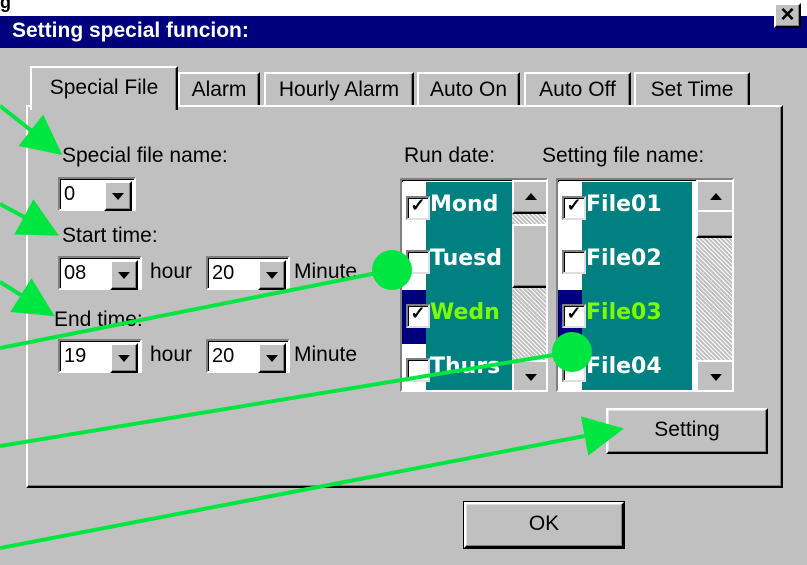 This screenshot has width=807, height=565. Describe the element at coordinates (171, 354) in the screenshot. I see `end-hour-unit-label: hour` at that location.